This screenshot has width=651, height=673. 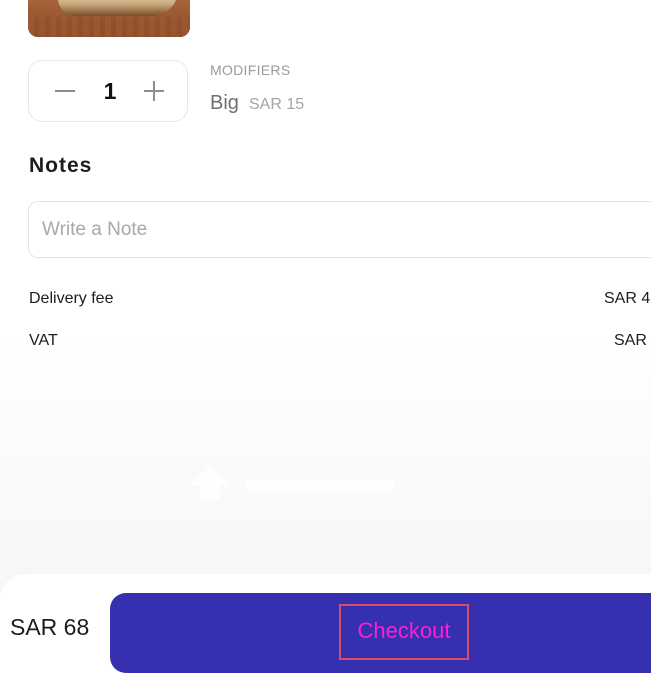 I want to click on minus-icon, so click(x=65, y=91).